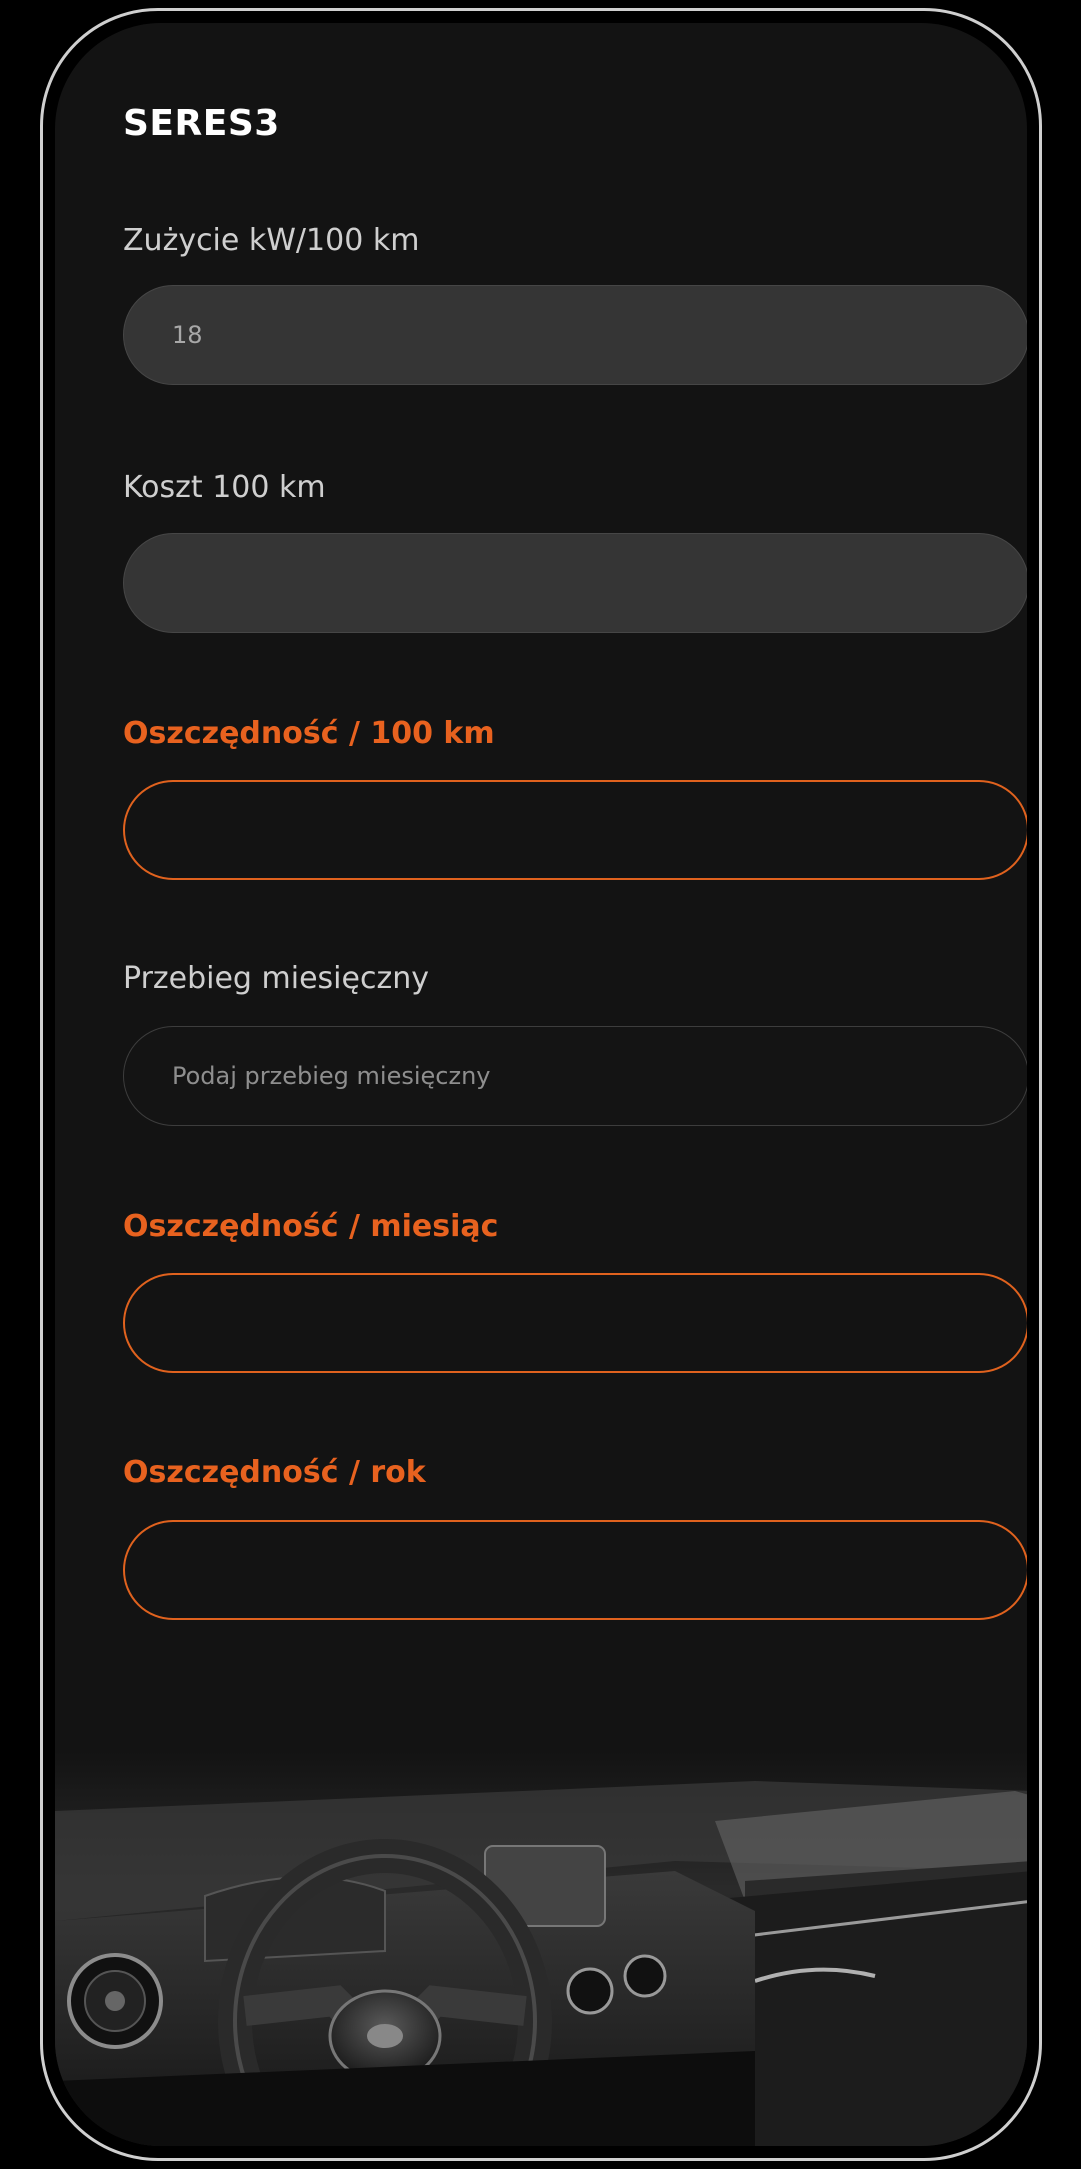 The width and height of the screenshot is (1081, 2169). Describe the element at coordinates (575, 335) in the screenshot. I see `consumption-field: 18` at that location.